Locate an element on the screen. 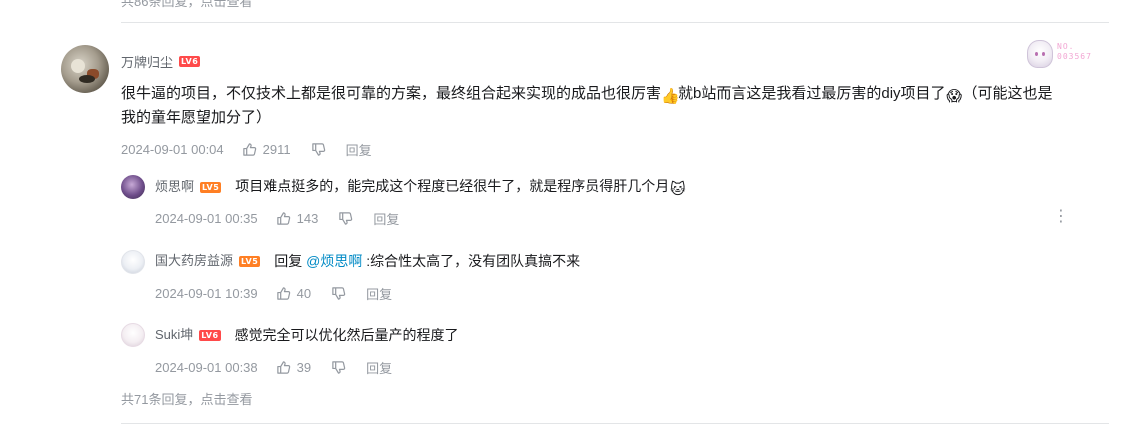 The height and width of the screenshot is (435, 1133). reply-meta: 2024-09-01 00:35 143 回复 is located at coordinates (277, 218).